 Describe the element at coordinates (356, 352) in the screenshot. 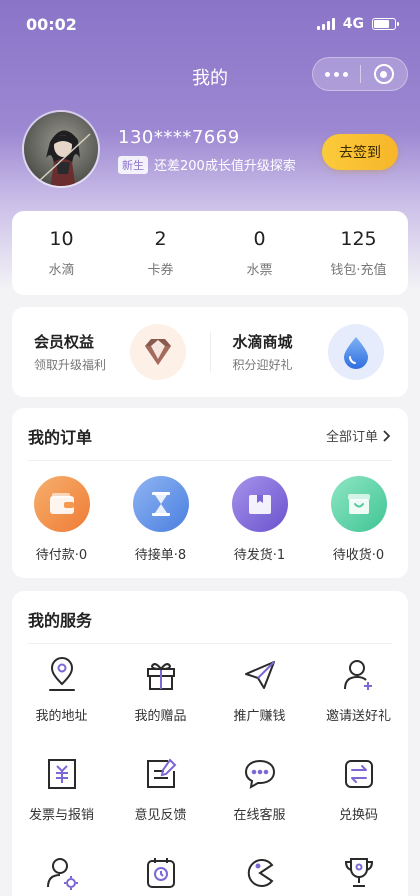

I see `water-drop-icon` at that location.